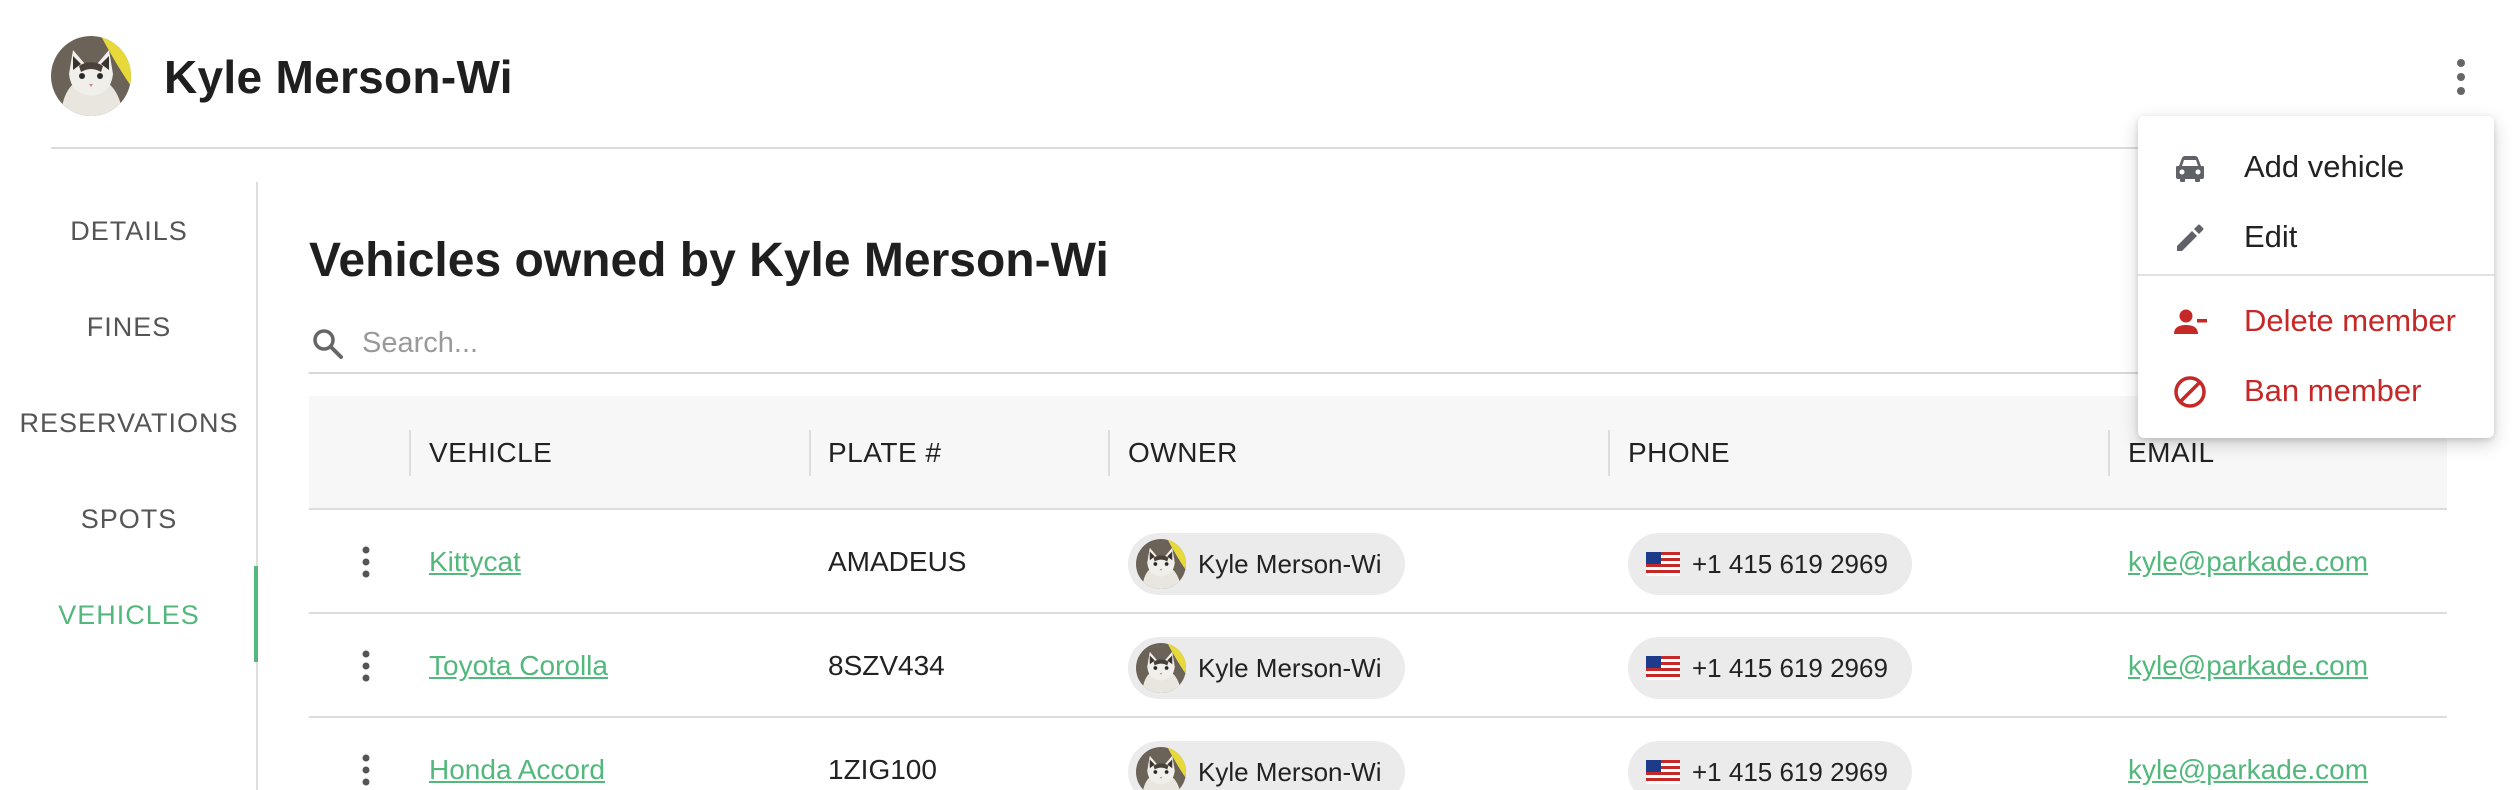 The width and height of the screenshot is (2518, 790). I want to click on menu-item-label: Delete member, so click(2350, 320).